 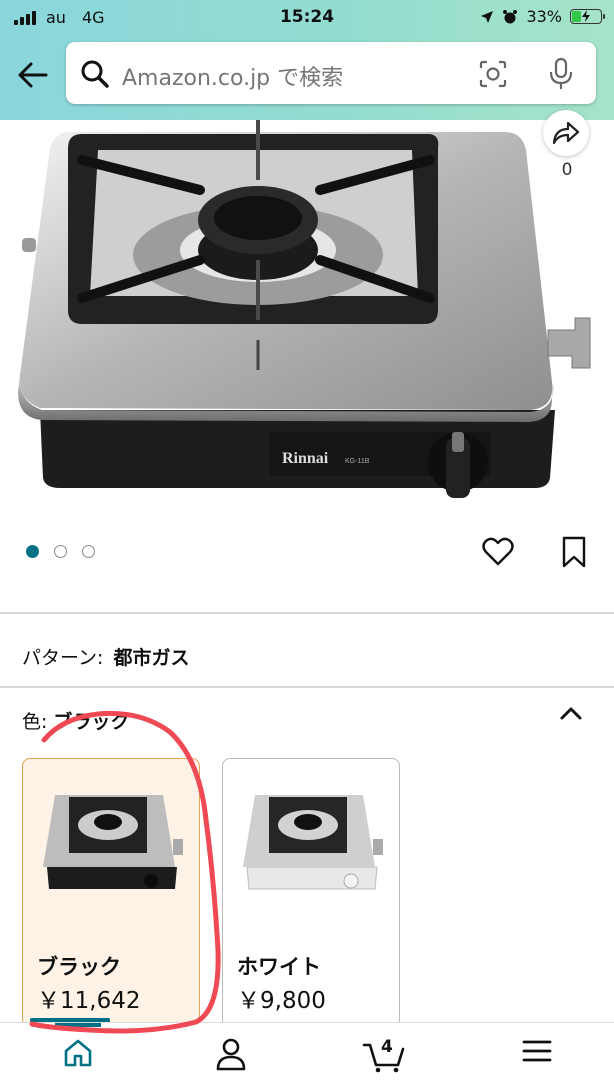 What do you see at coordinates (574, 552) in the screenshot?
I see `bookmark-icon` at bounding box center [574, 552].